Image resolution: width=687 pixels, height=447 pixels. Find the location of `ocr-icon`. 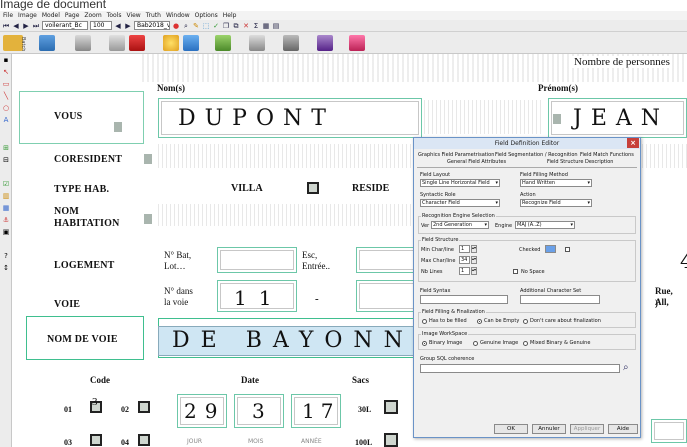

ocr-icon is located at coordinates (83, 42).